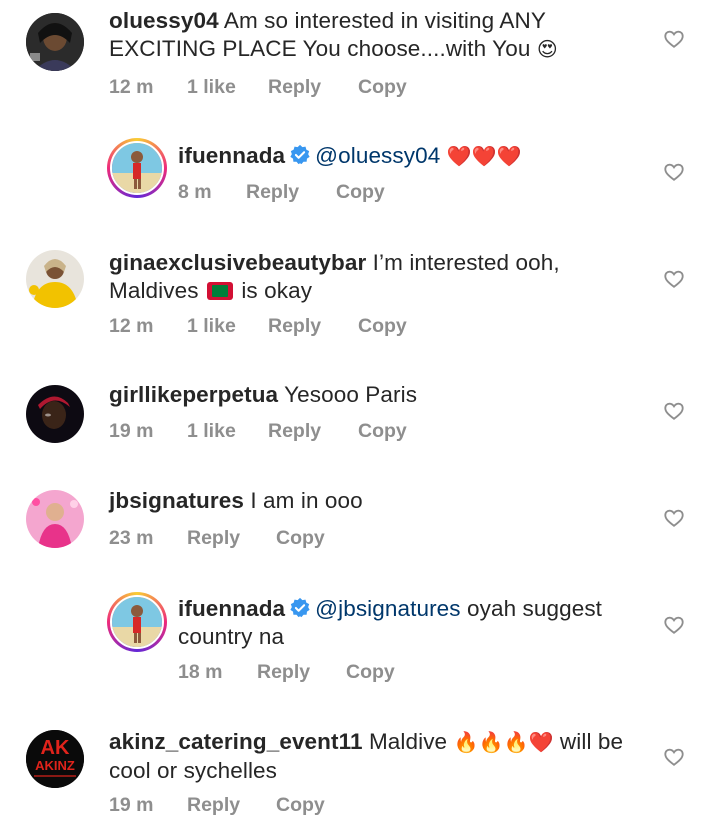  I want to click on avatar-logo-text: AKINZ, so click(55, 765).